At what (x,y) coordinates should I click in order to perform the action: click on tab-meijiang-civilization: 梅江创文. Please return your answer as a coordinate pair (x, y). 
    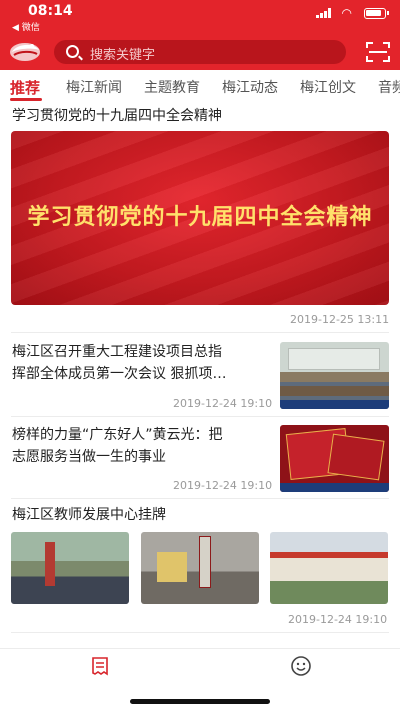
    Looking at the image, I should click on (328, 87).